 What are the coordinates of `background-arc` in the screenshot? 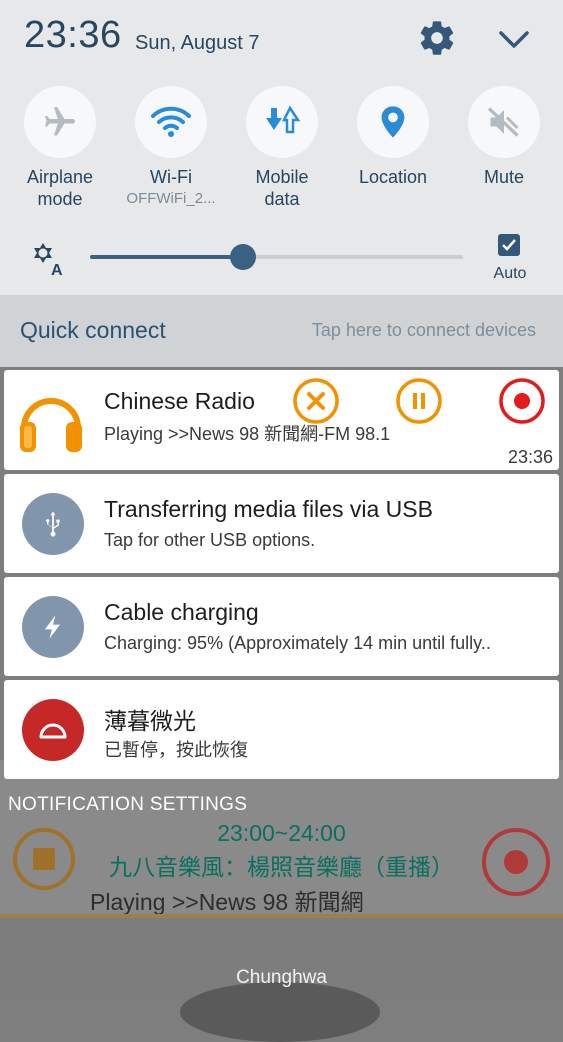 It's located at (280, 1012).